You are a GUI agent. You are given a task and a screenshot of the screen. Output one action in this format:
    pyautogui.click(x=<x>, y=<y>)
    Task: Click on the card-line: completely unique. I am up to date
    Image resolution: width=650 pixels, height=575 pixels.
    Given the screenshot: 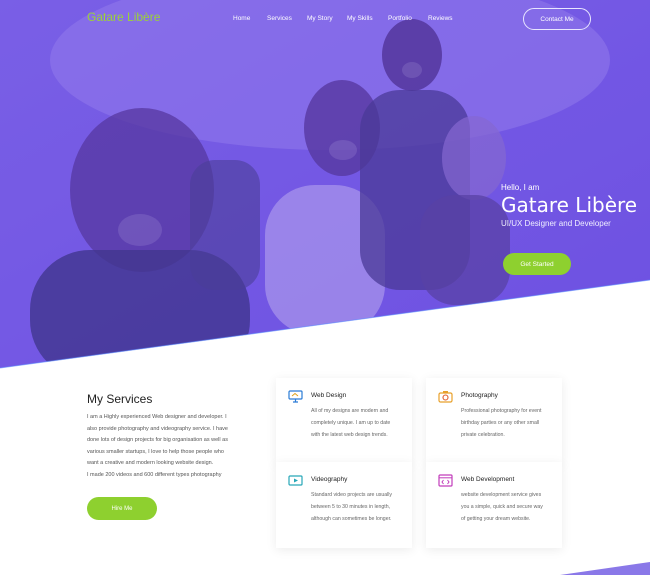 What is the action you would take?
    pyautogui.click(x=351, y=423)
    